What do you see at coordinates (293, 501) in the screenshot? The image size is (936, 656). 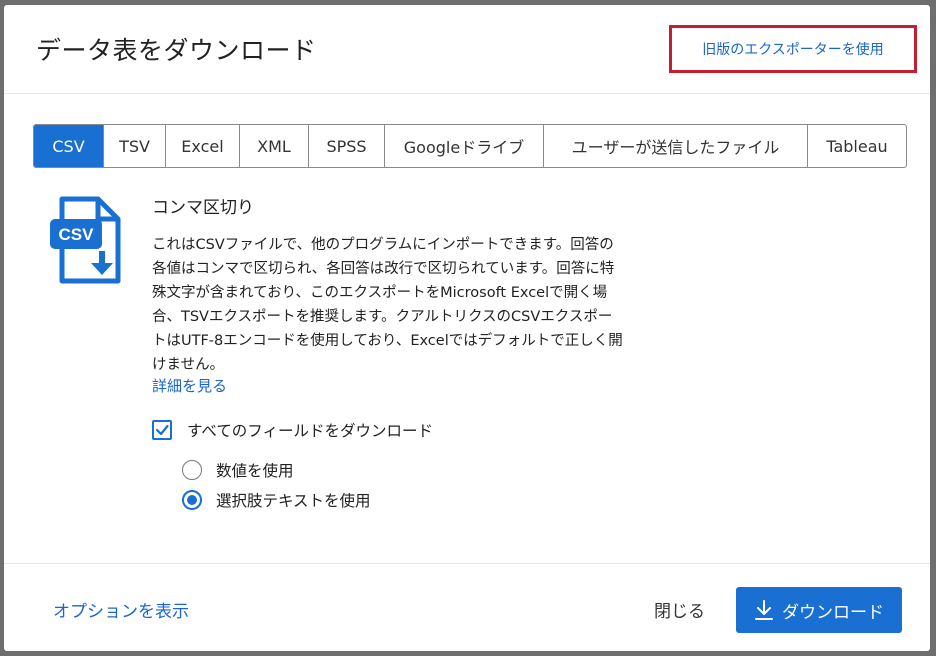 I see `use-choice-text-label: 選択肢テキストを使用` at bounding box center [293, 501].